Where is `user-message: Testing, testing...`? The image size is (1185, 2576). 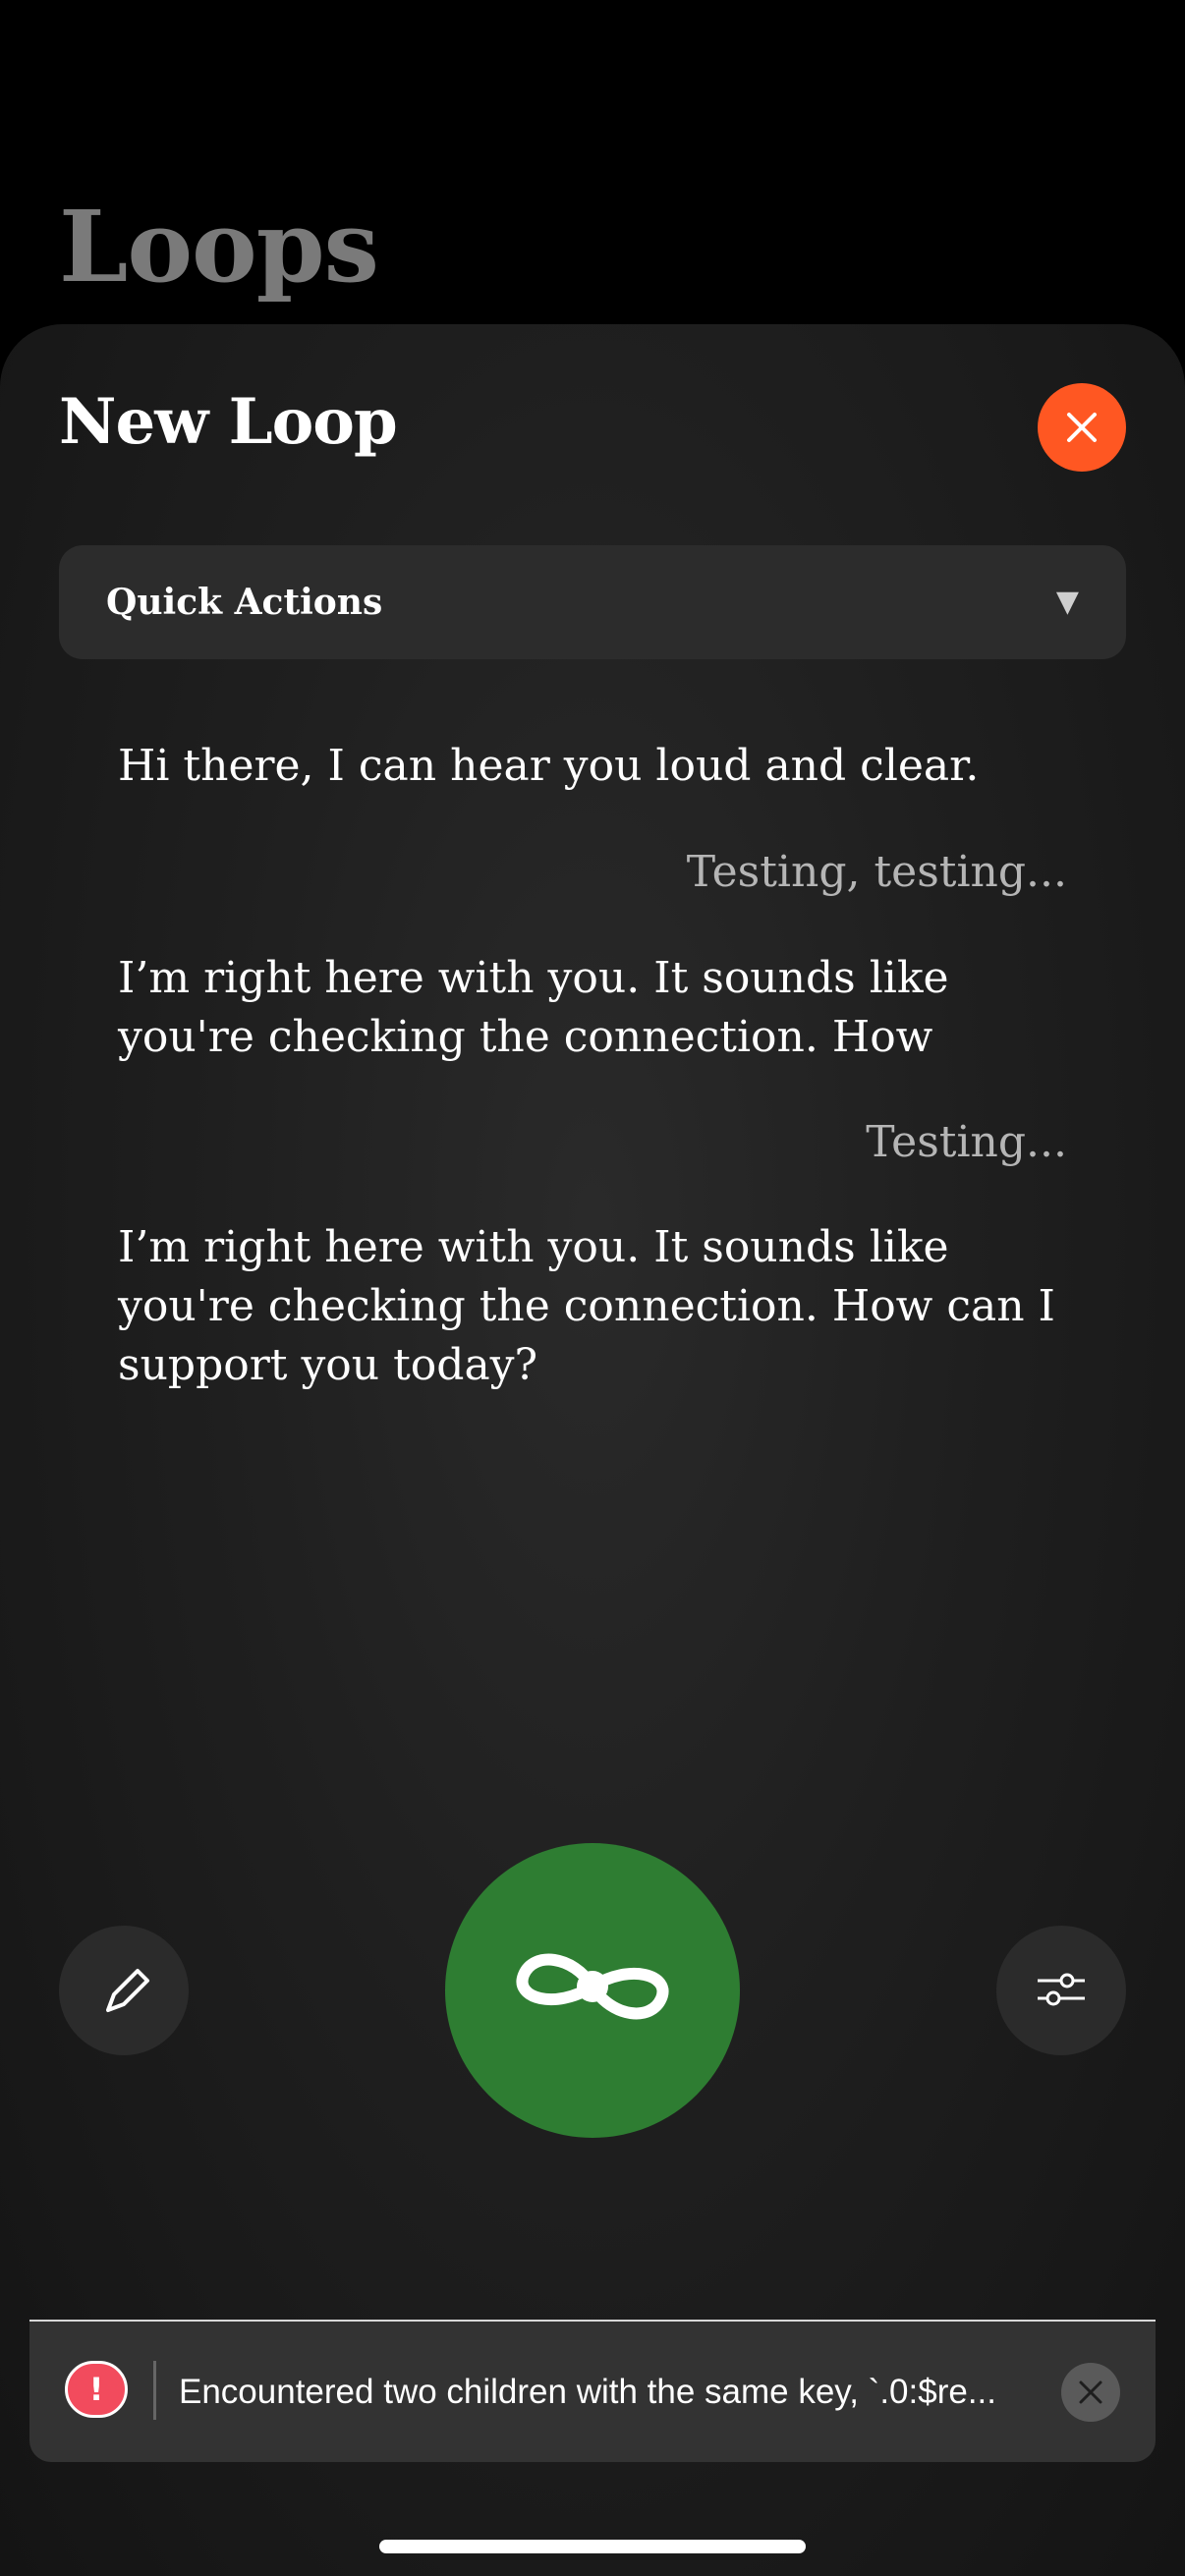 user-message: Testing, testing... is located at coordinates (877, 872).